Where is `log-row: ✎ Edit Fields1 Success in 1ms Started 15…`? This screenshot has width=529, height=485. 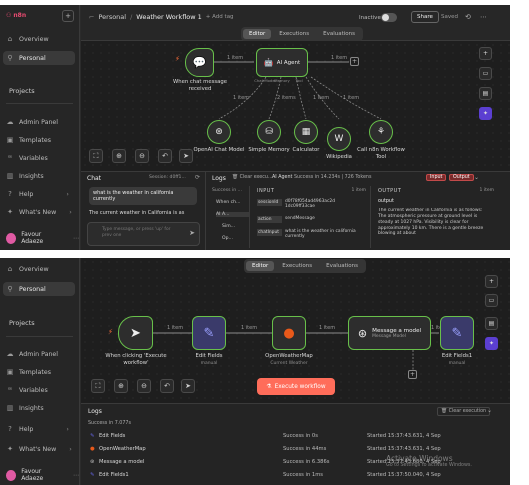 log-row: ✎ Edit Fields1 Success in 1ms Started 15… is located at coordinates (295, 475).